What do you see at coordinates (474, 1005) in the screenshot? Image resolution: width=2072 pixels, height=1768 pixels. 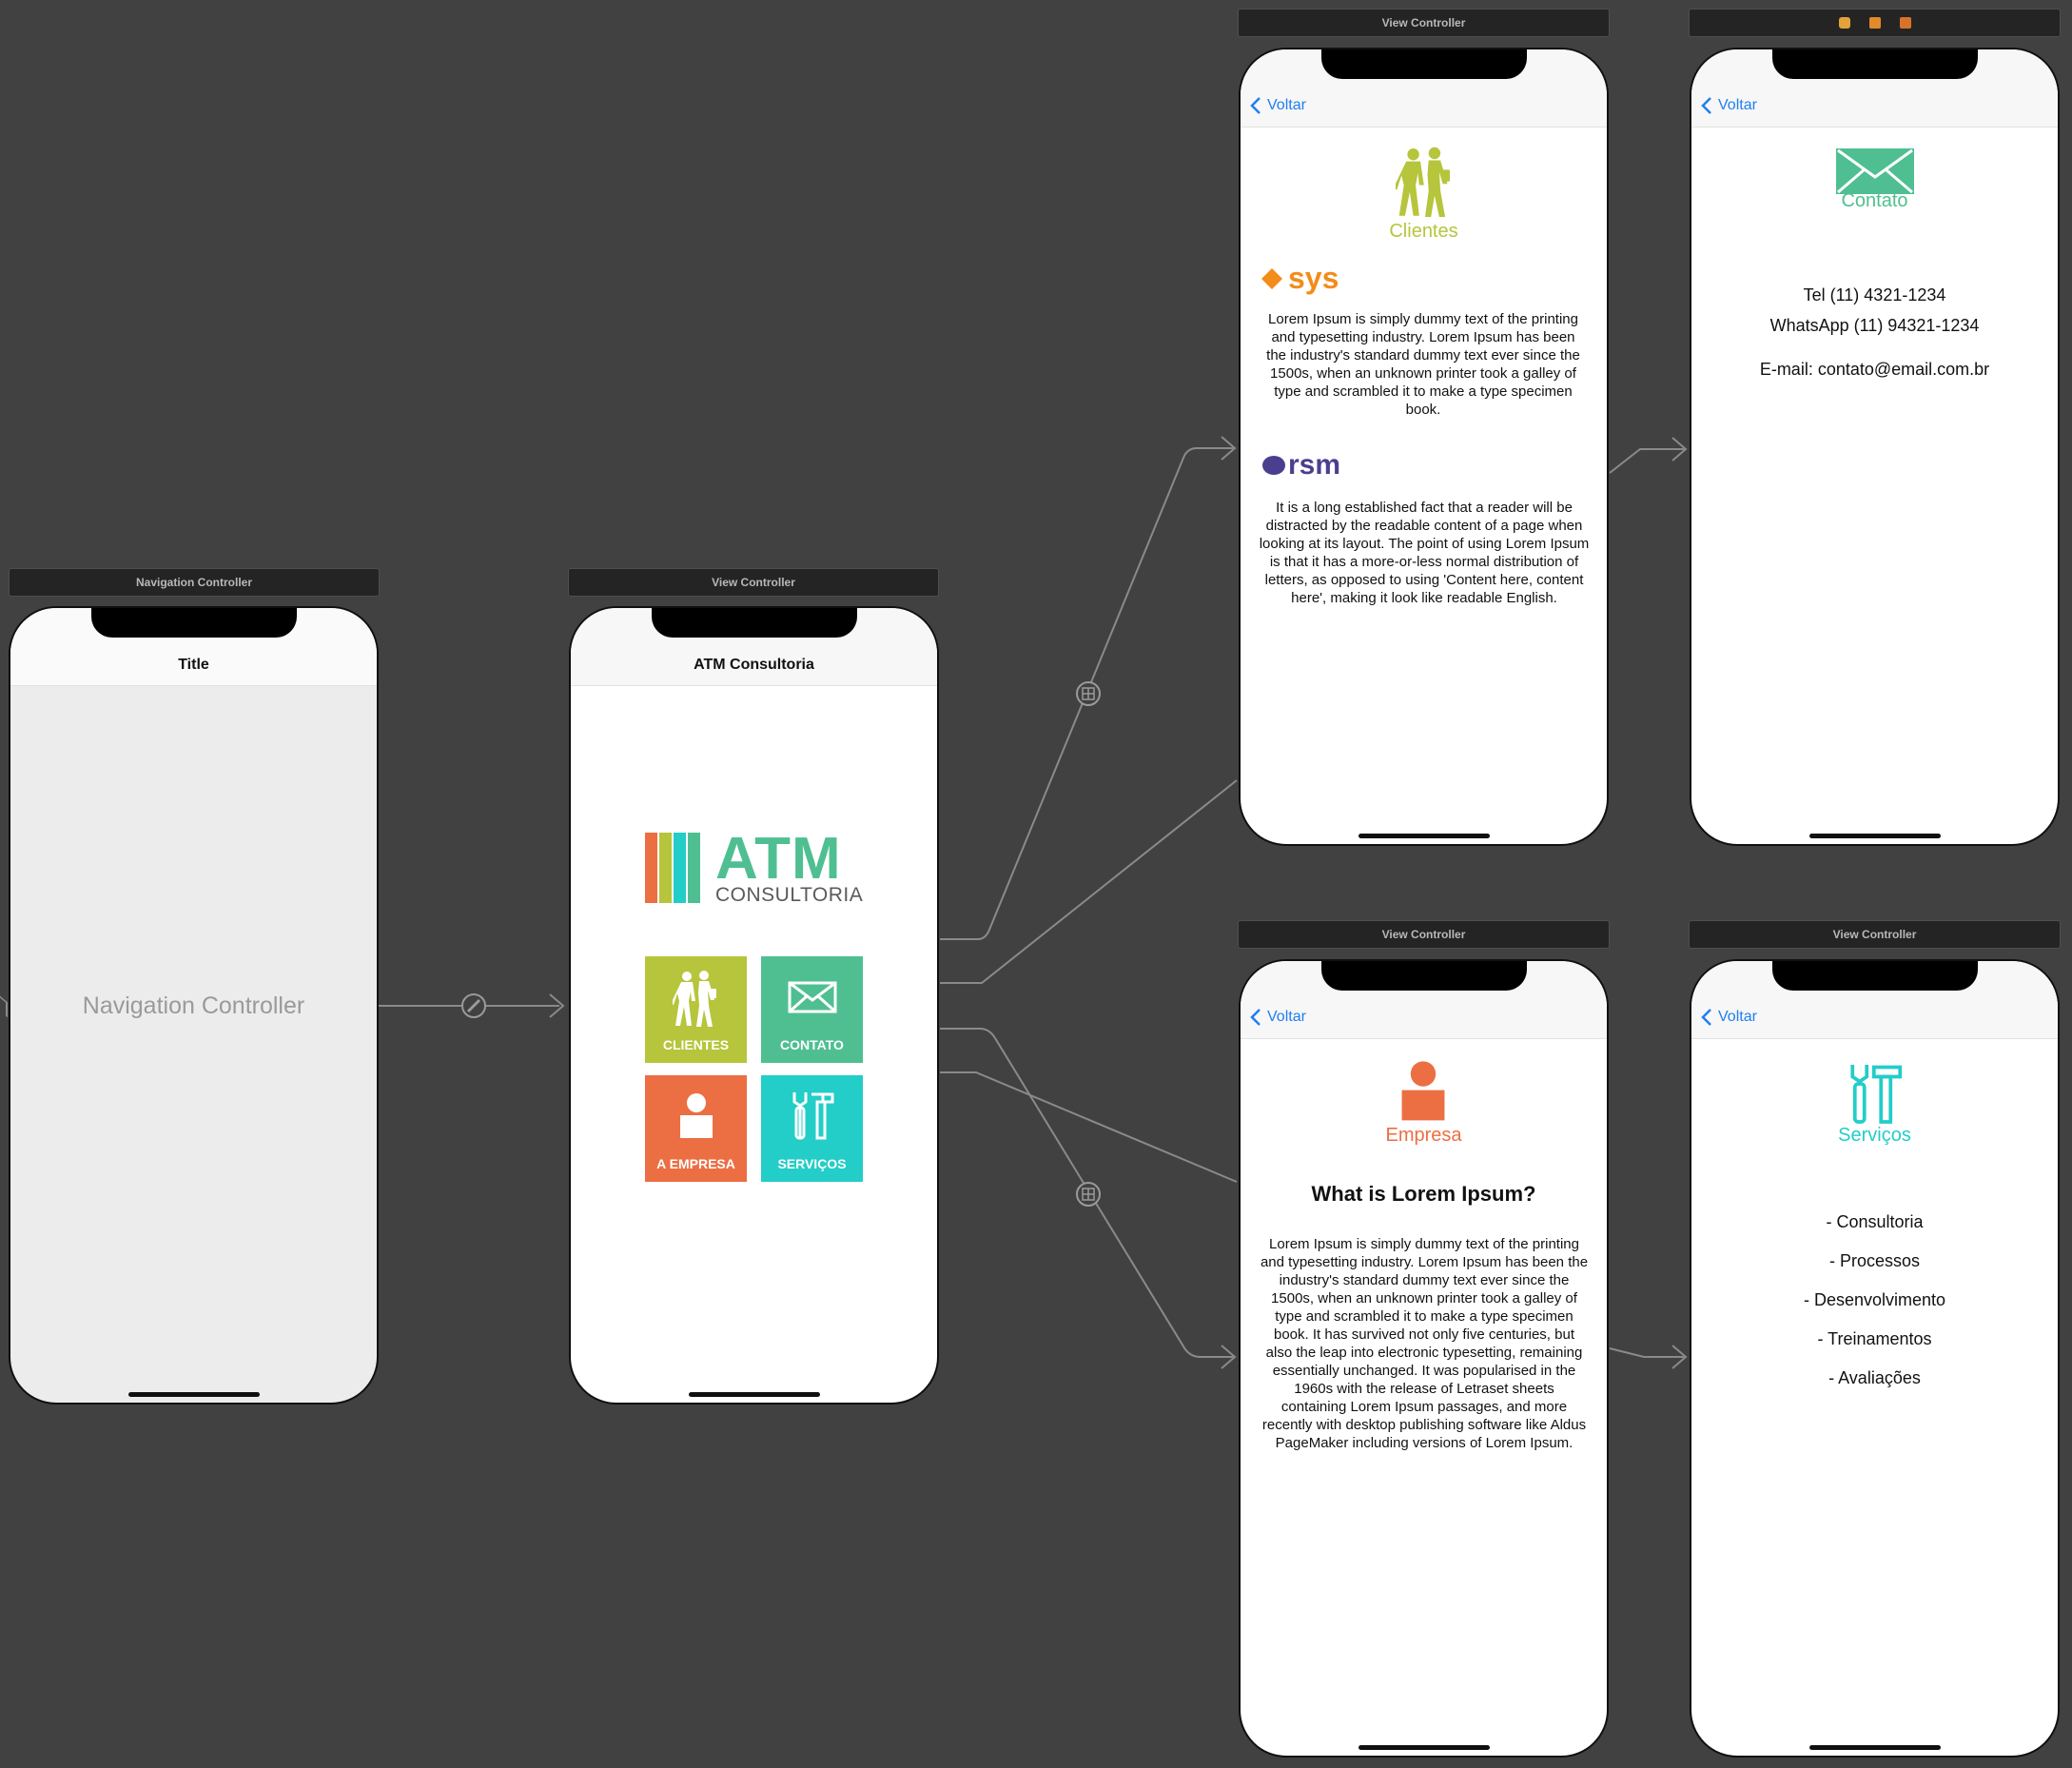 I see `root-relationship-icon` at bounding box center [474, 1005].